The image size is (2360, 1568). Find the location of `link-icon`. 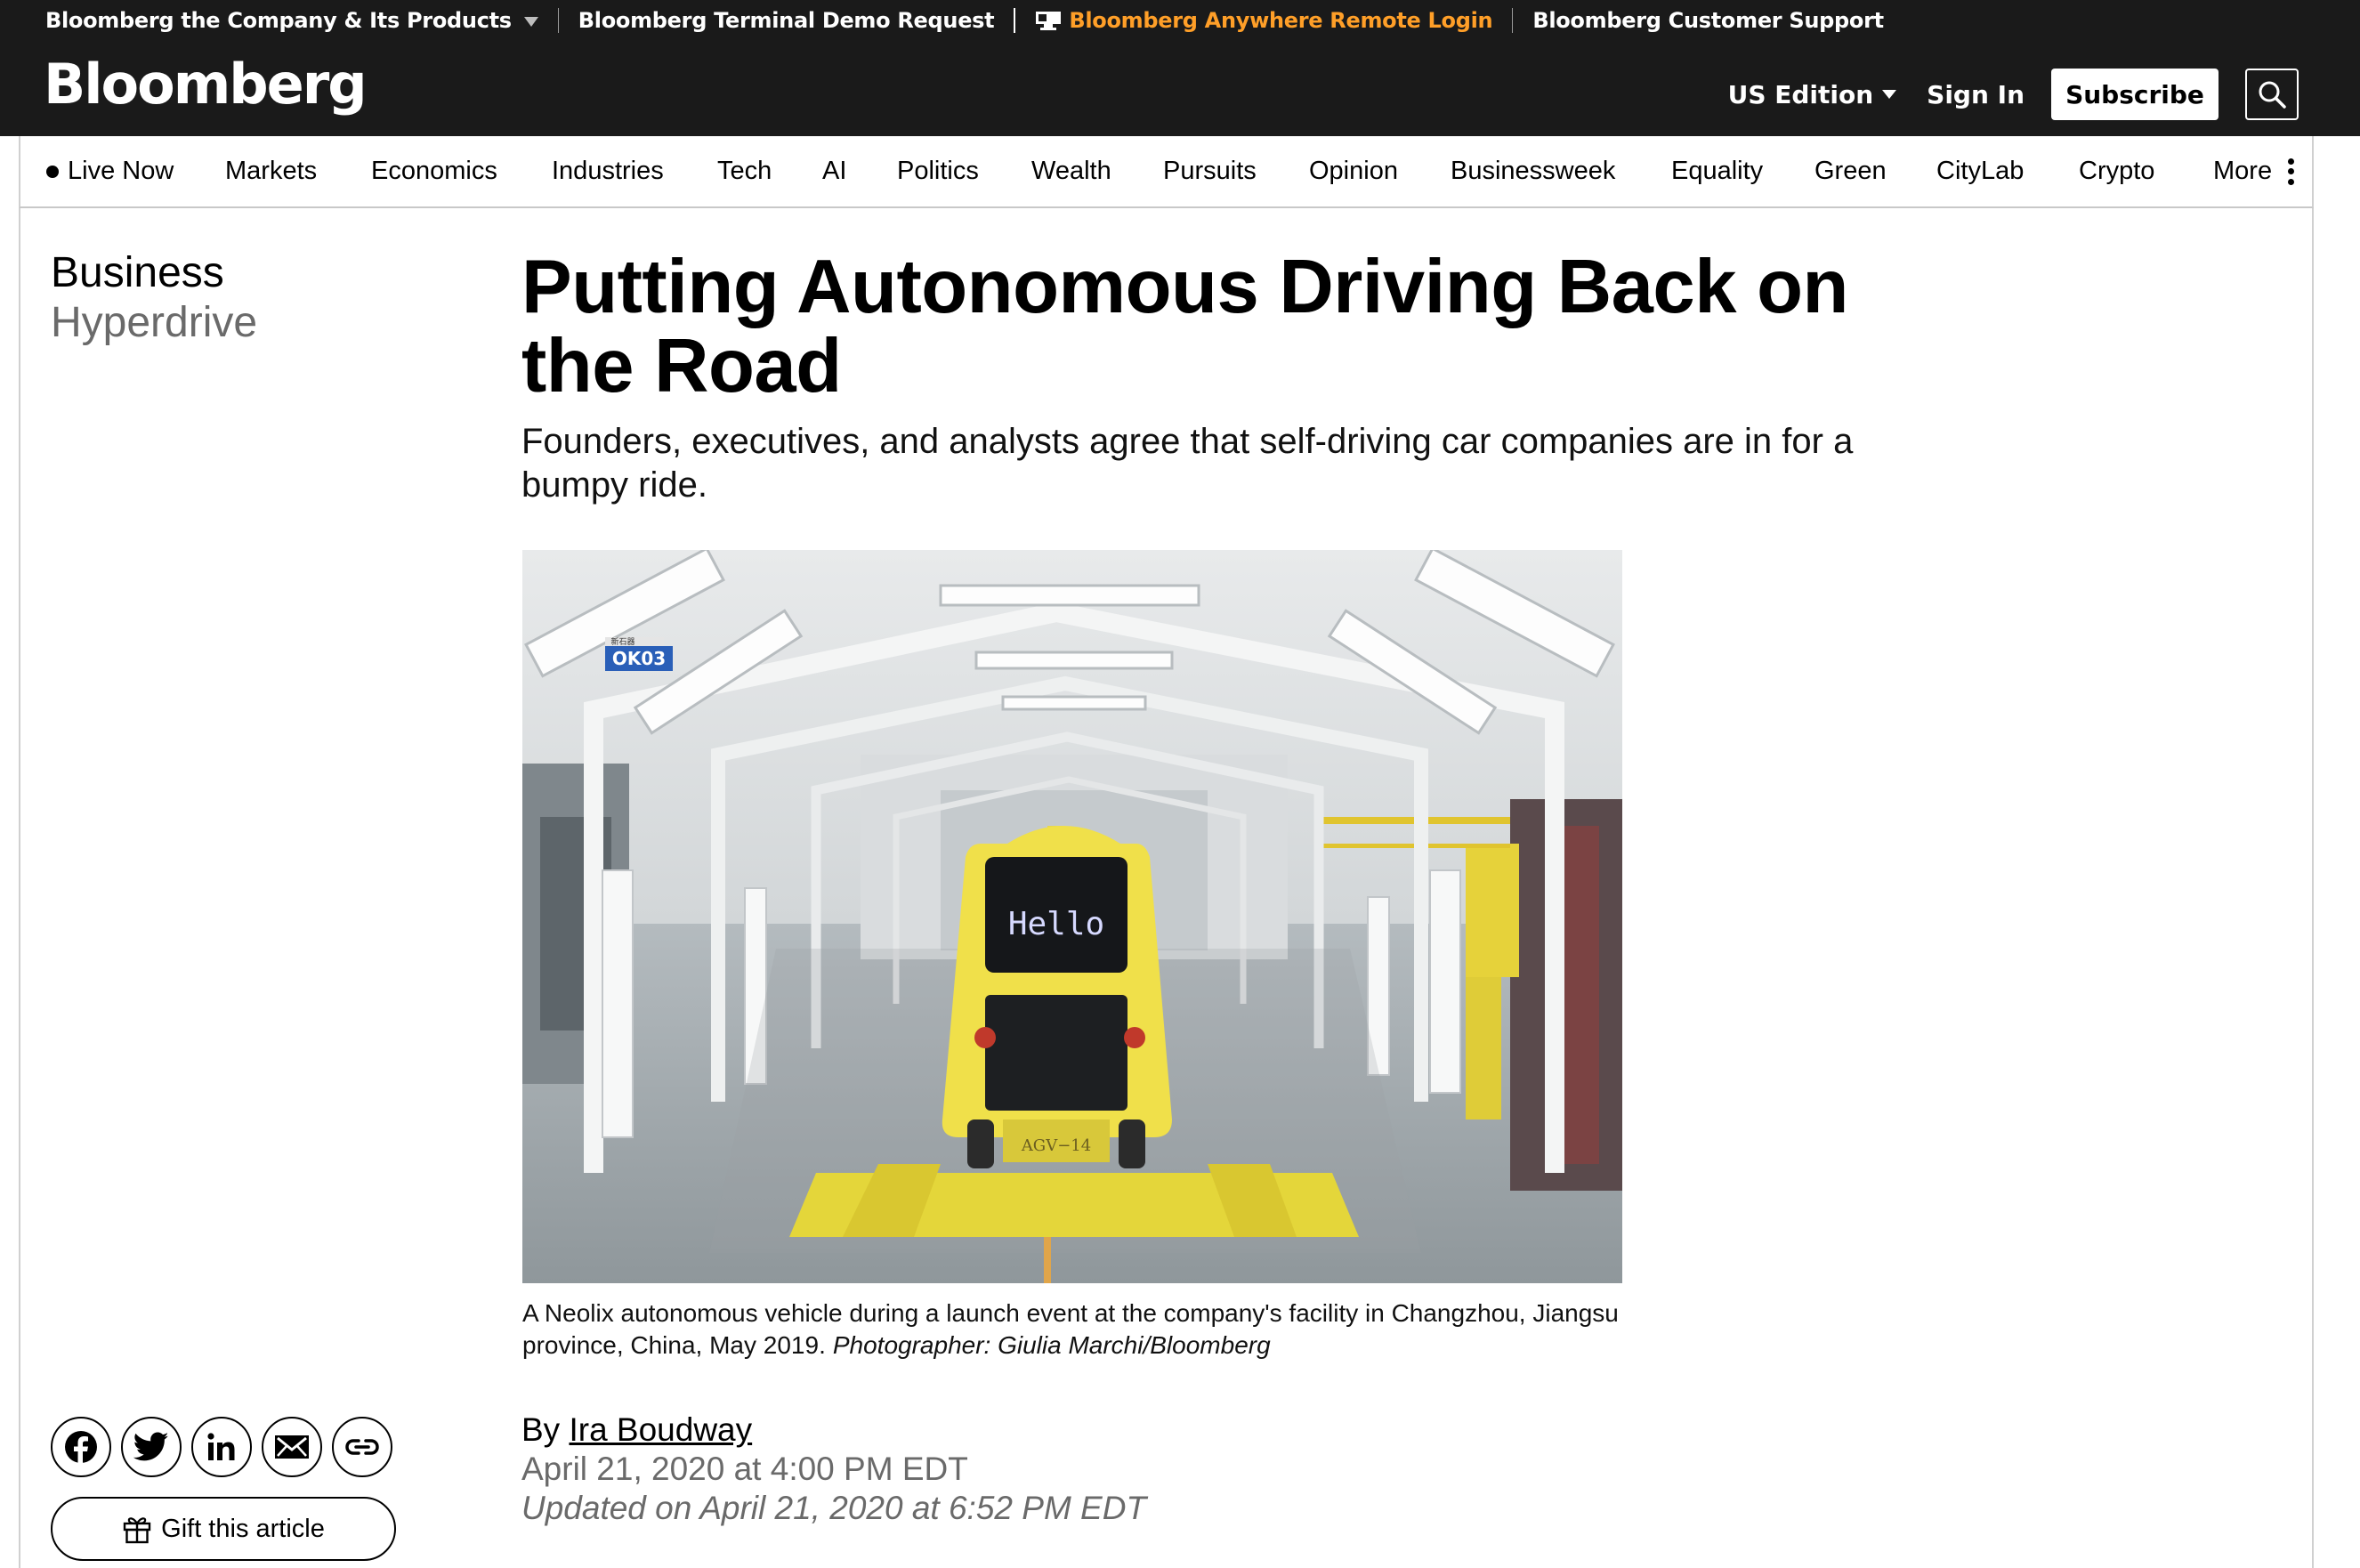

link-icon is located at coordinates (362, 1447).